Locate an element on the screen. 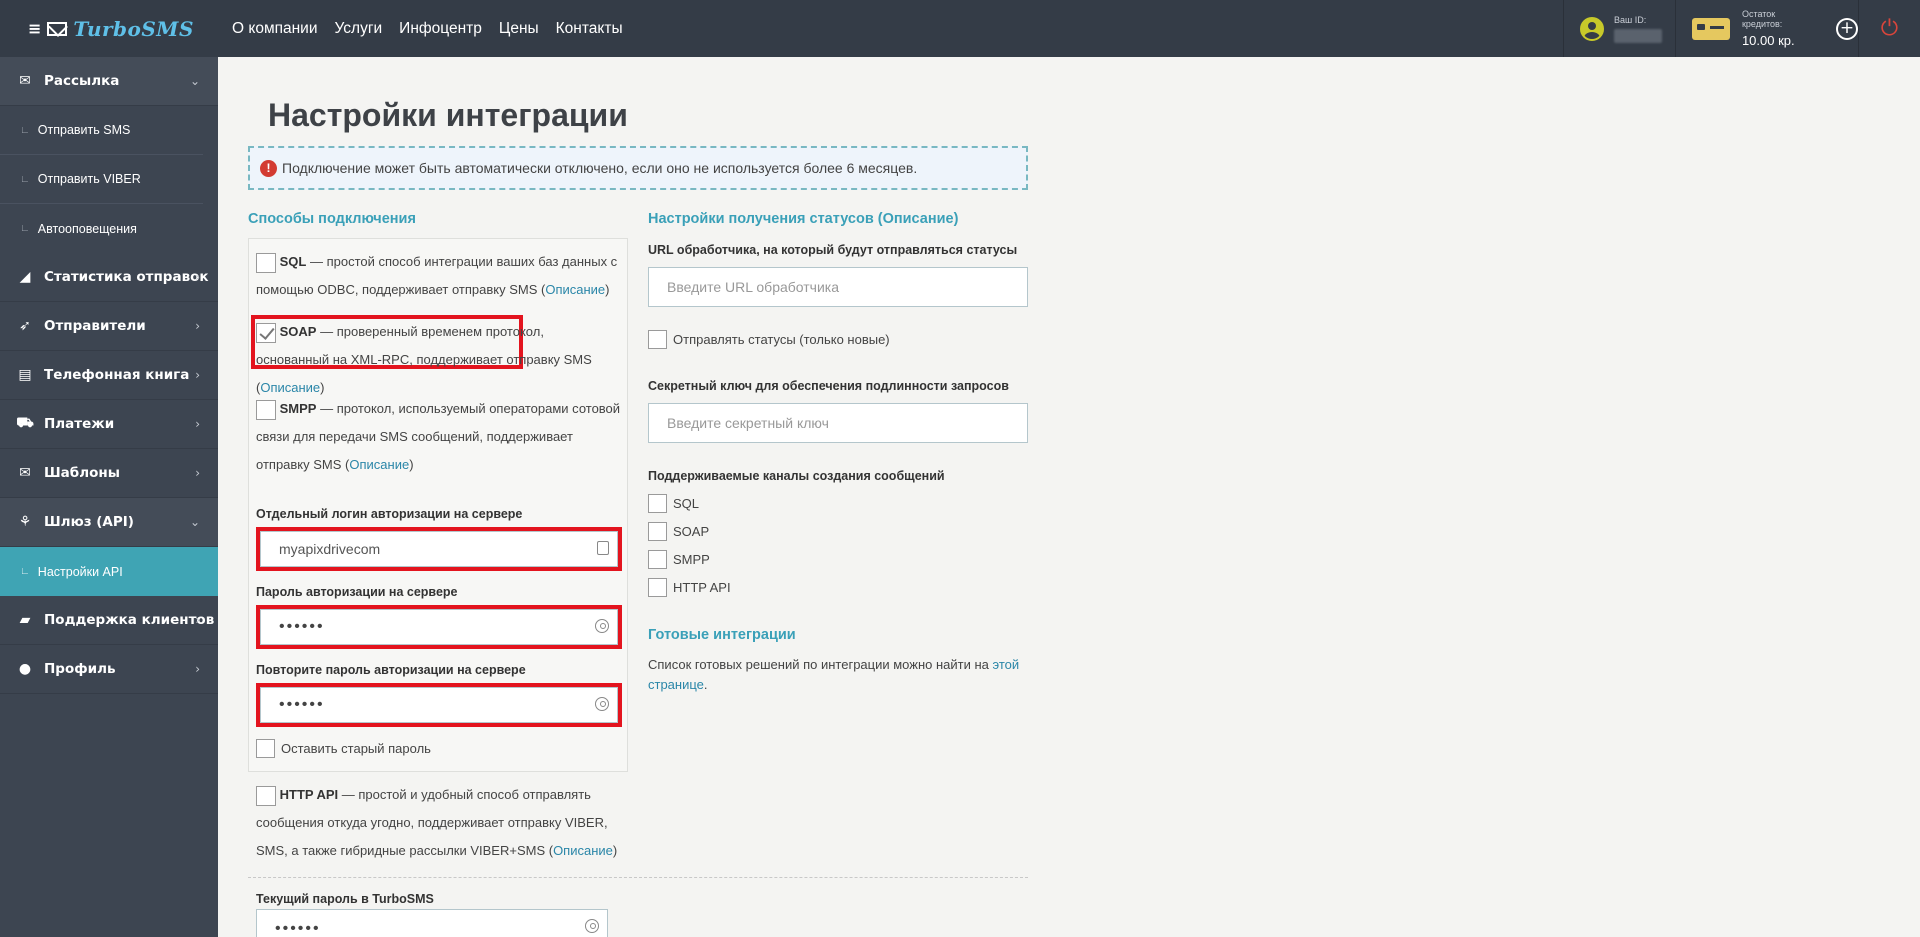  user-id-value is located at coordinates (1638, 35).